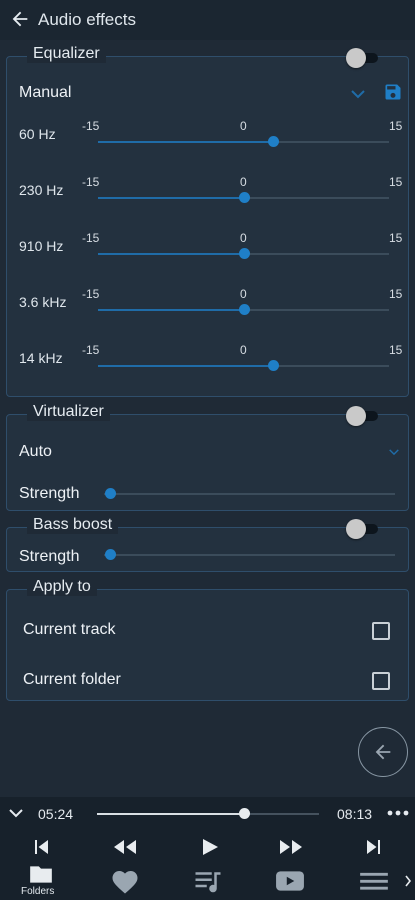 This screenshot has height=900, width=415. Describe the element at coordinates (355, 814) in the screenshot. I see `total-time: 08:13` at that location.